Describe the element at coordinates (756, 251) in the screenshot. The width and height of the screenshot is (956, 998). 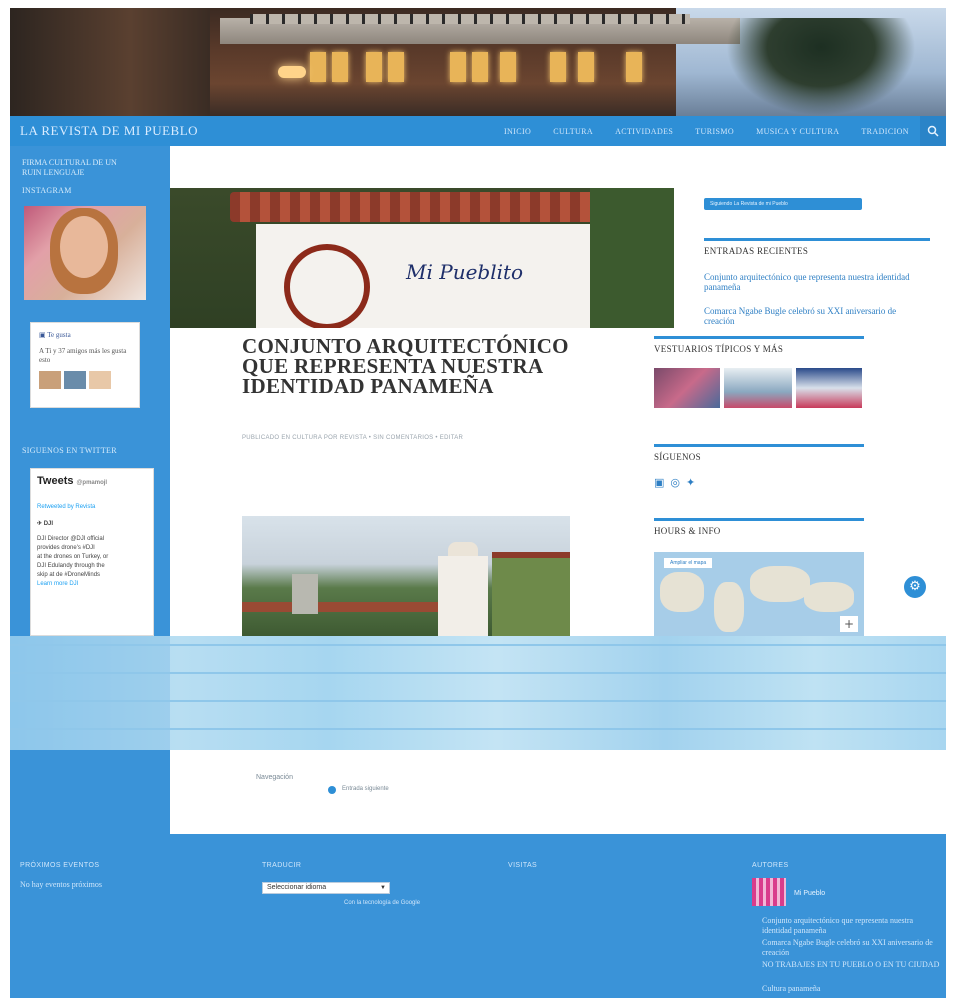
I see `recent-posts-heading: ENTRADAS RECIENTES` at that location.